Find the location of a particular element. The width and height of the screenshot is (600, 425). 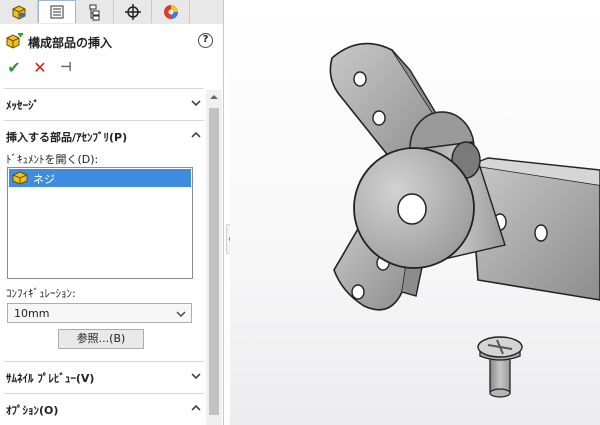

display-manager-icon is located at coordinates (170, 11).